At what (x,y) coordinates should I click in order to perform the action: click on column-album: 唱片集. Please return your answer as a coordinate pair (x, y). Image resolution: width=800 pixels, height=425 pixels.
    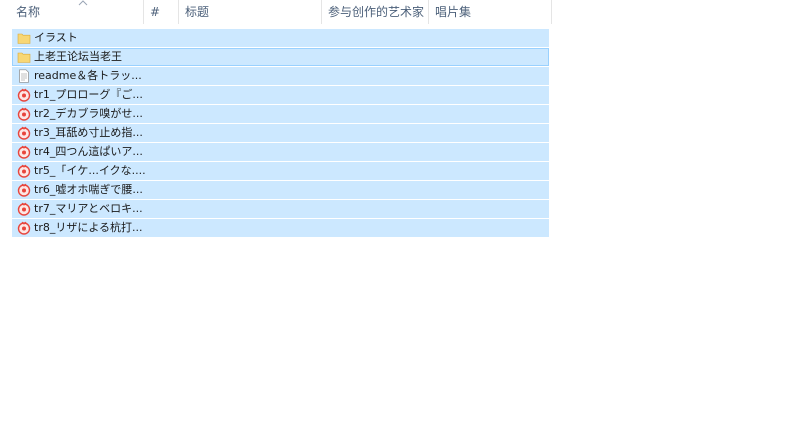
    Looking at the image, I should click on (490, 12).